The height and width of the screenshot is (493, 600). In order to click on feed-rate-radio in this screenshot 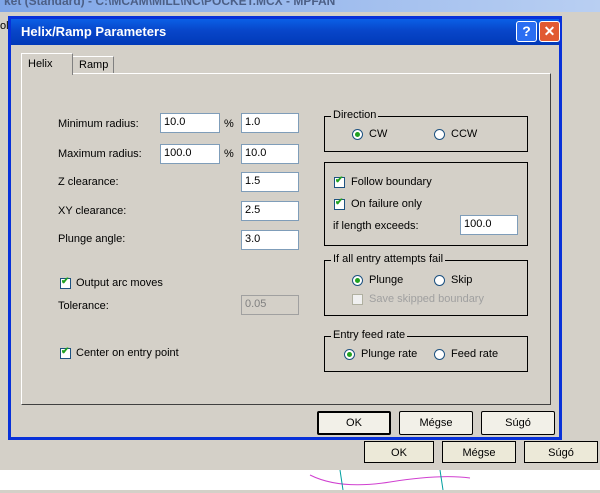, I will do `click(439, 354)`.